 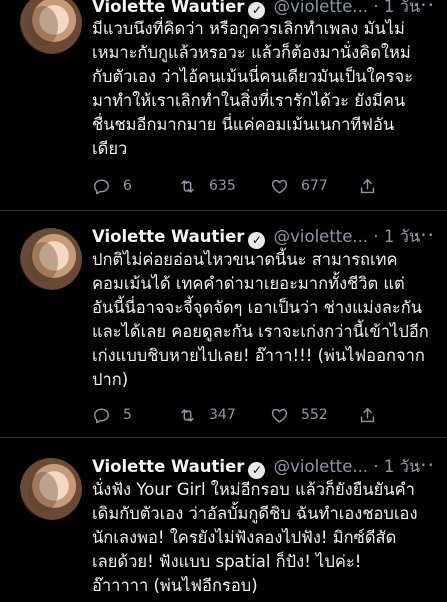 What do you see at coordinates (222, 415) in the screenshot?
I see `retweet-count: 347` at bounding box center [222, 415].